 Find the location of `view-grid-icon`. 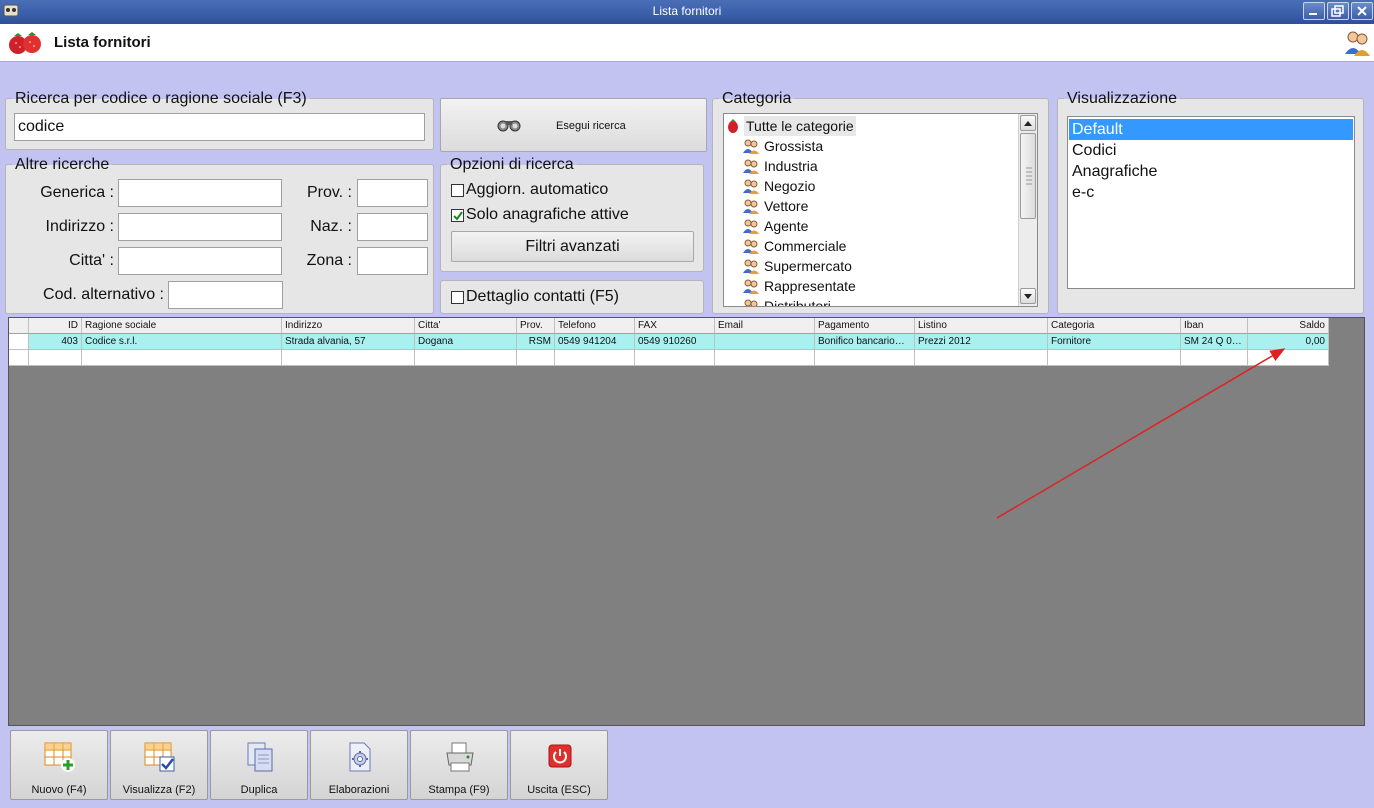

view-grid-icon is located at coordinates (159, 757).